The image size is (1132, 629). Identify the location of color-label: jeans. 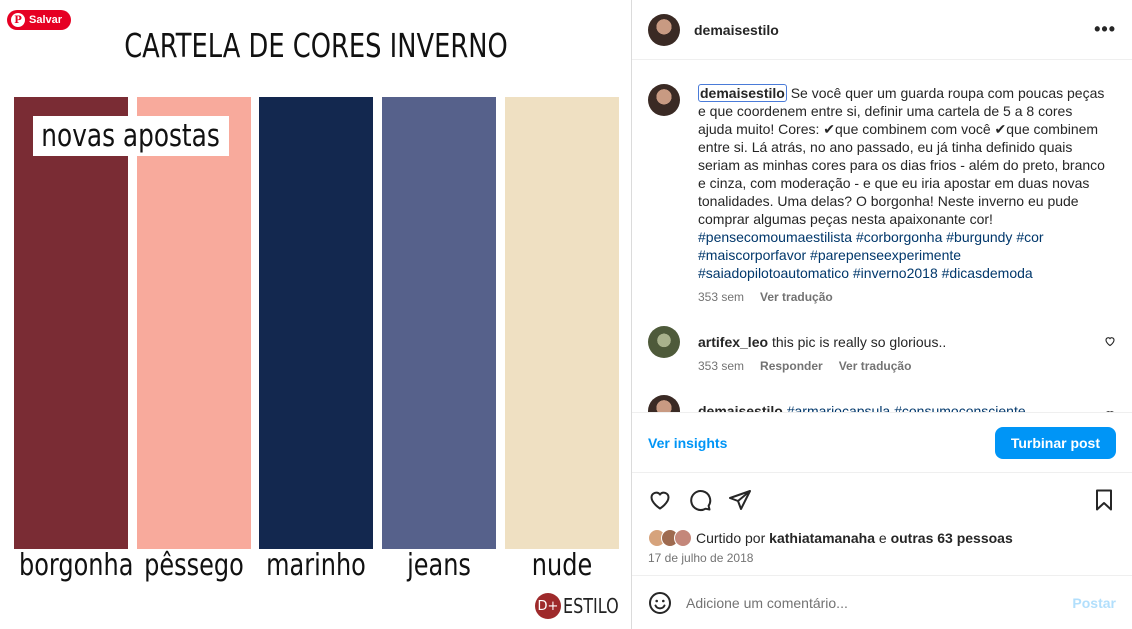
(439, 565).